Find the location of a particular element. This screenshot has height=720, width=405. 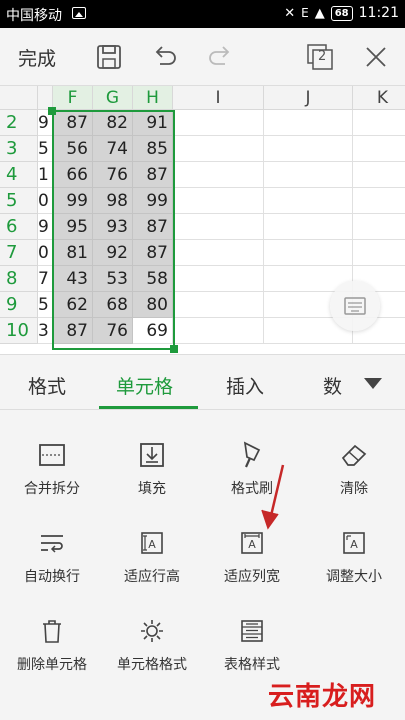

svg-text: A is located at coordinates (152, 544).